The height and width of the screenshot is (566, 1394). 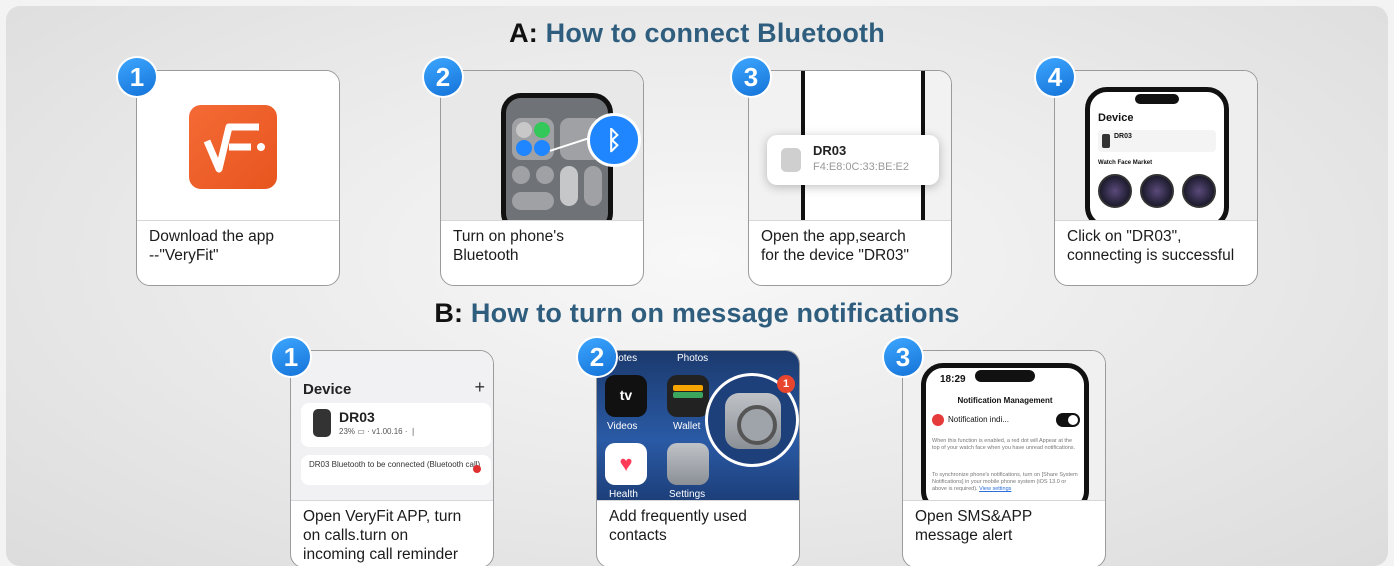 I want to click on settings-icon, so click(x=688, y=464).